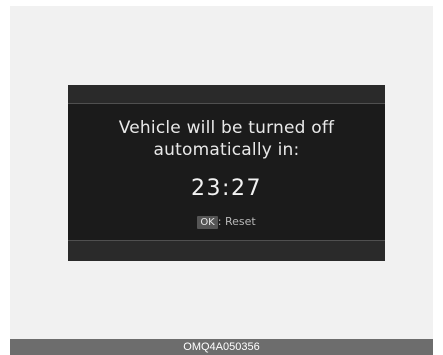 The image size is (443, 355). Describe the element at coordinates (236, 221) in the screenshot. I see `reset-label: : Reset` at that location.